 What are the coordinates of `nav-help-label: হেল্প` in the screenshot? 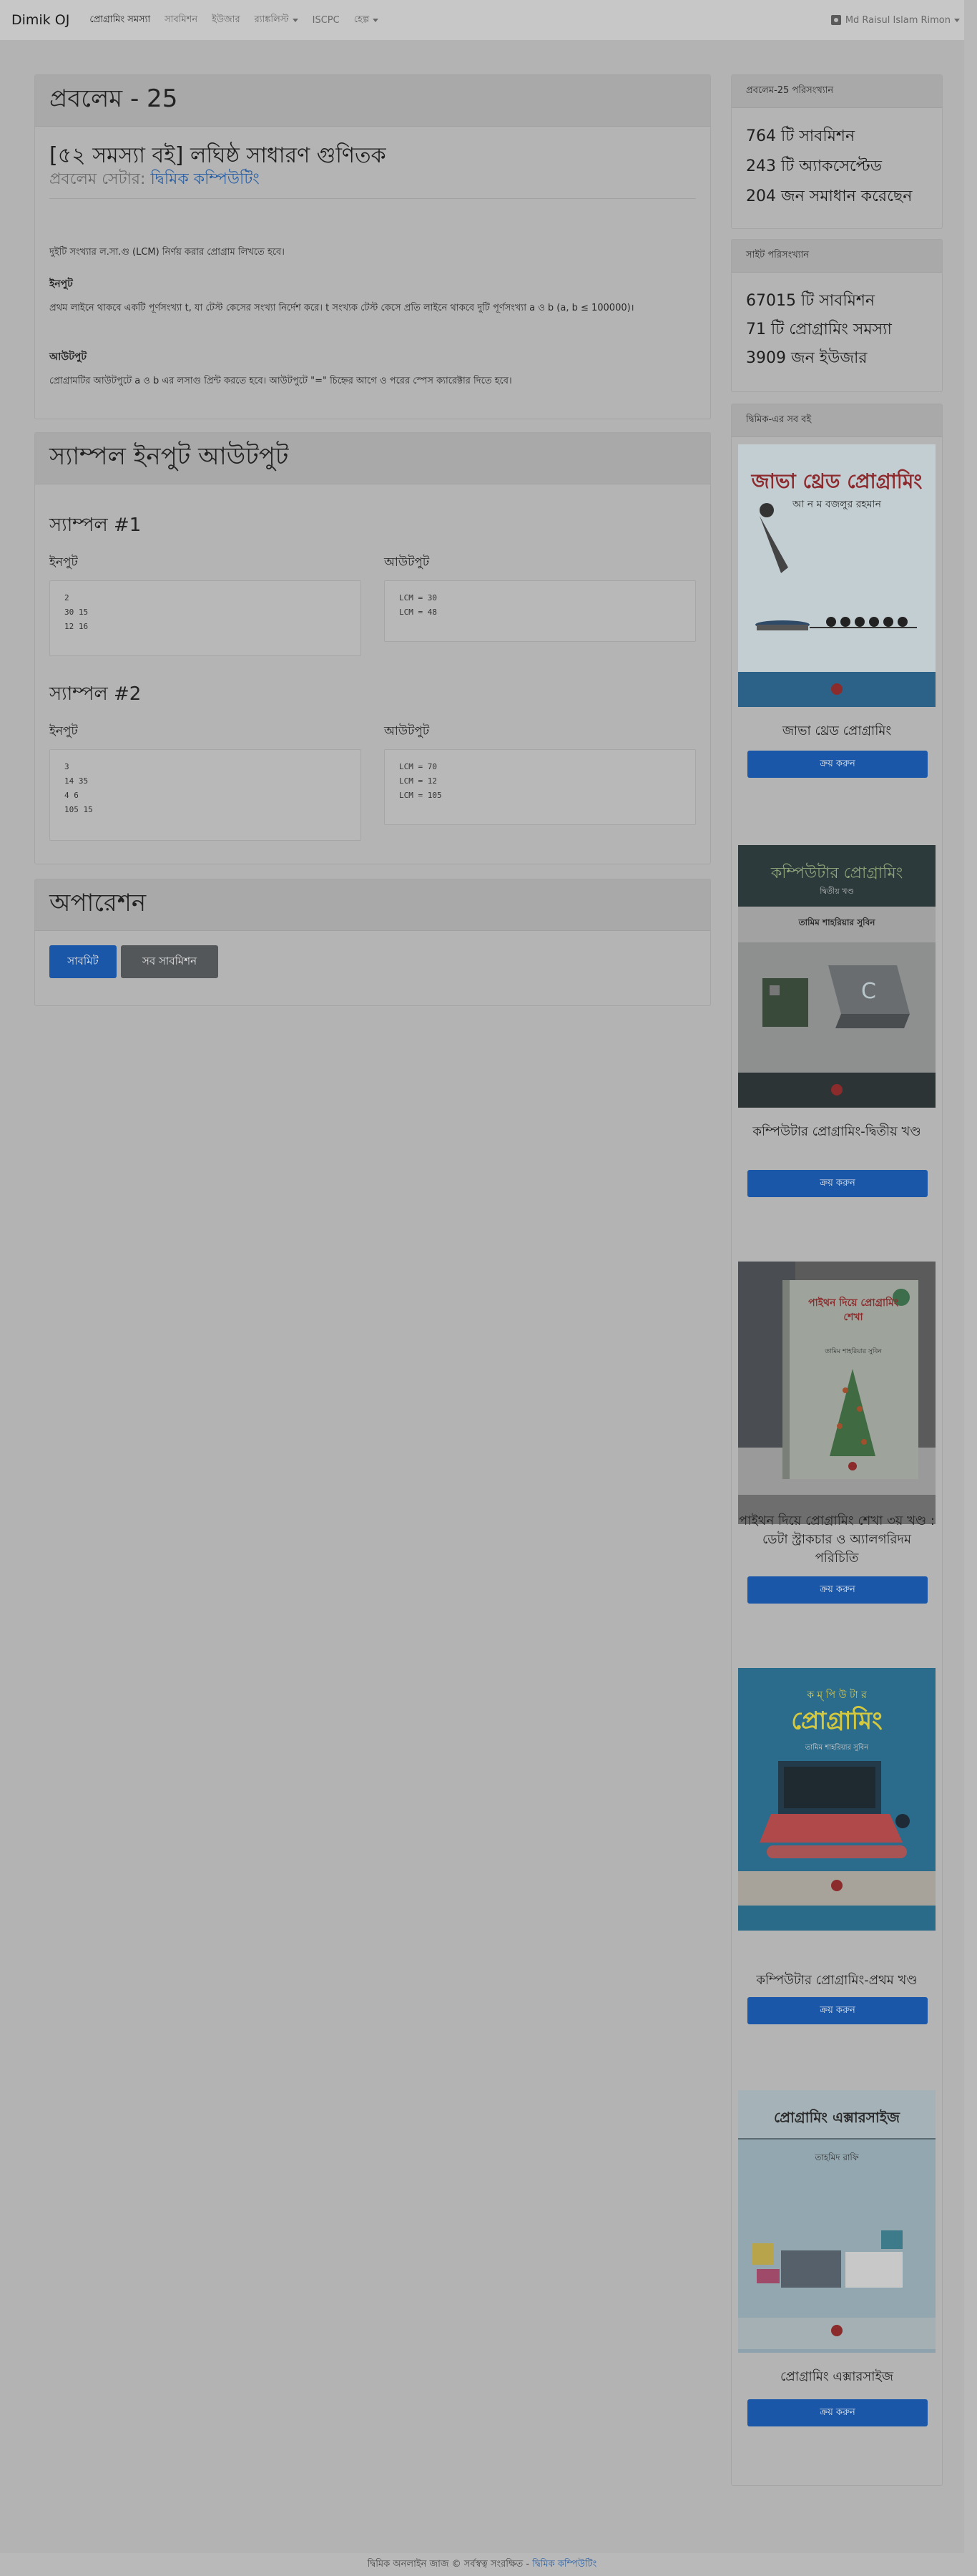 It's located at (361, 19).